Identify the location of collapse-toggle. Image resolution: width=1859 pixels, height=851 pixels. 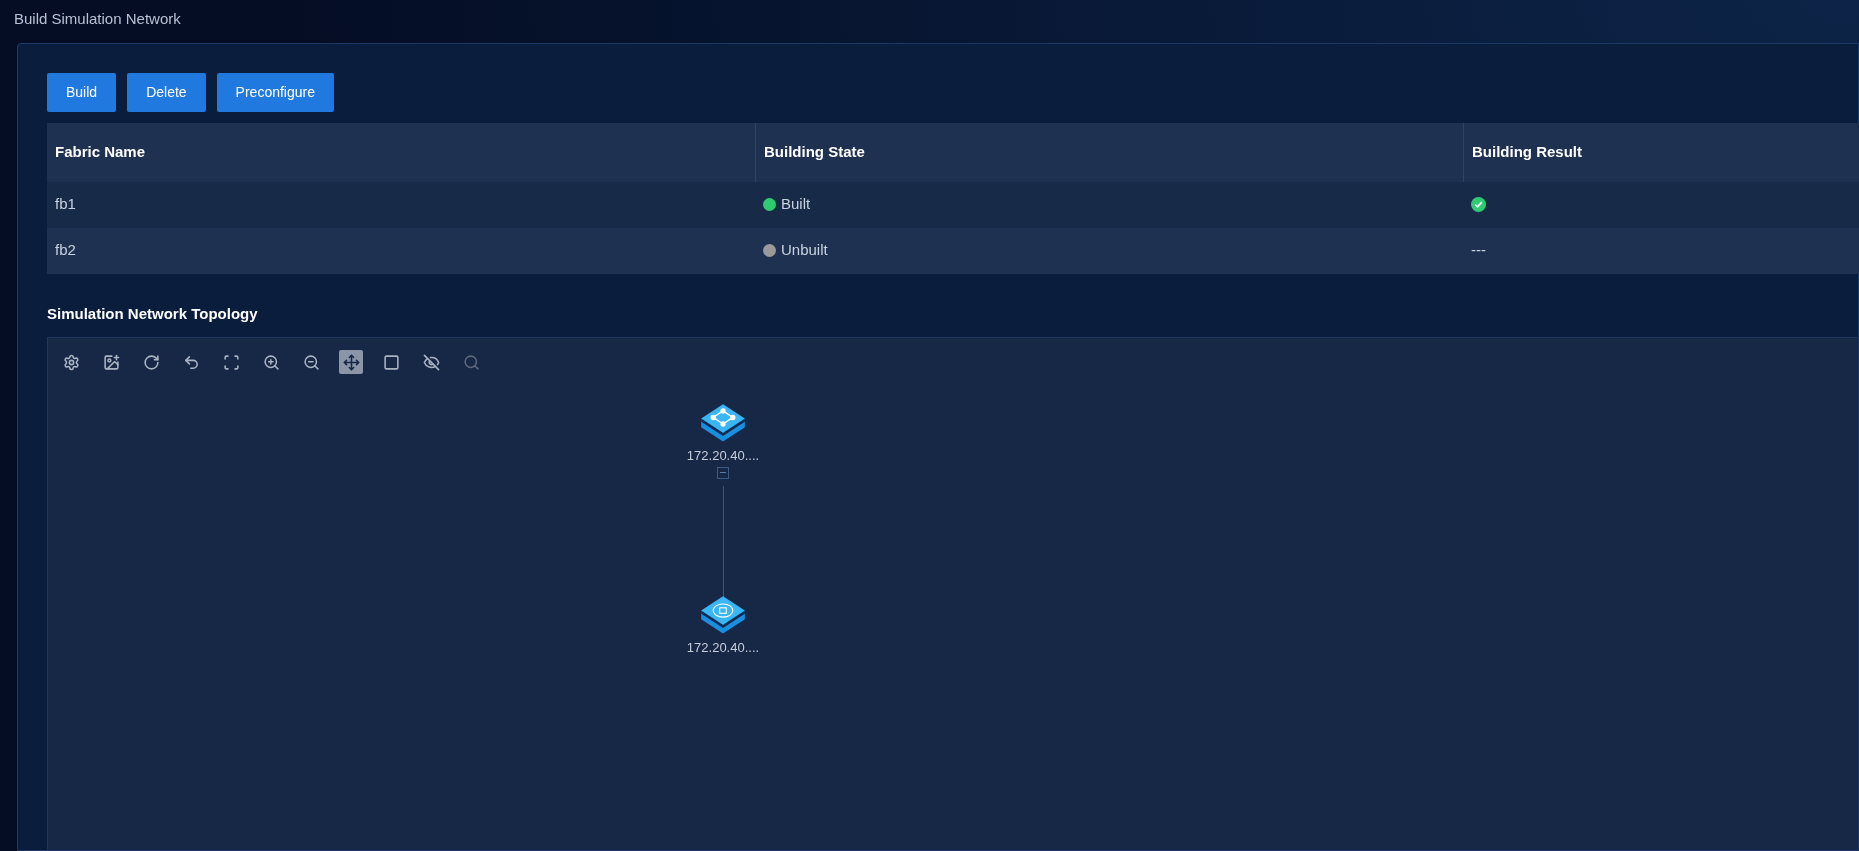
(723, 472).